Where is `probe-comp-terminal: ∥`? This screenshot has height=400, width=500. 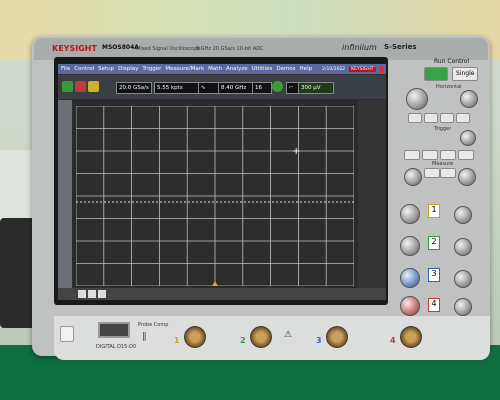
probe-comp-terminal: ∥ is located at coordinates (144, 337).